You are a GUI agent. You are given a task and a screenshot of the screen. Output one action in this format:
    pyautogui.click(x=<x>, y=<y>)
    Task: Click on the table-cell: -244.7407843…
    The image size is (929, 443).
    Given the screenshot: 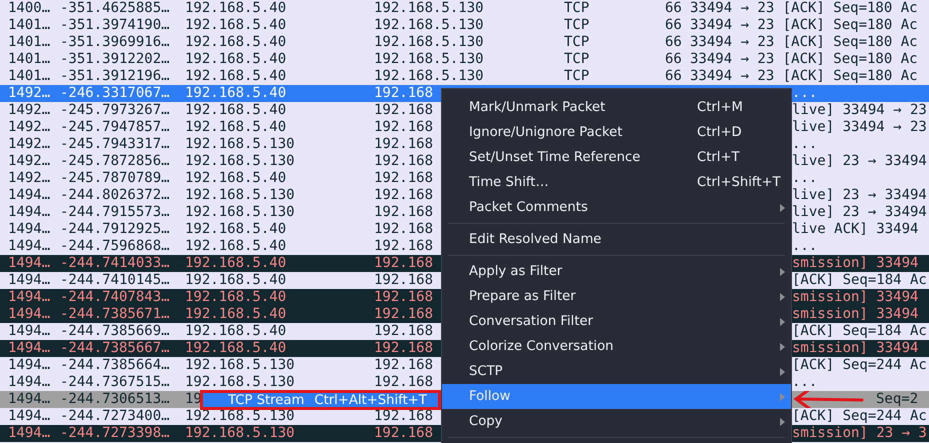 What is the action you would take?
    pyautogui.click(x=115, y=297)
    